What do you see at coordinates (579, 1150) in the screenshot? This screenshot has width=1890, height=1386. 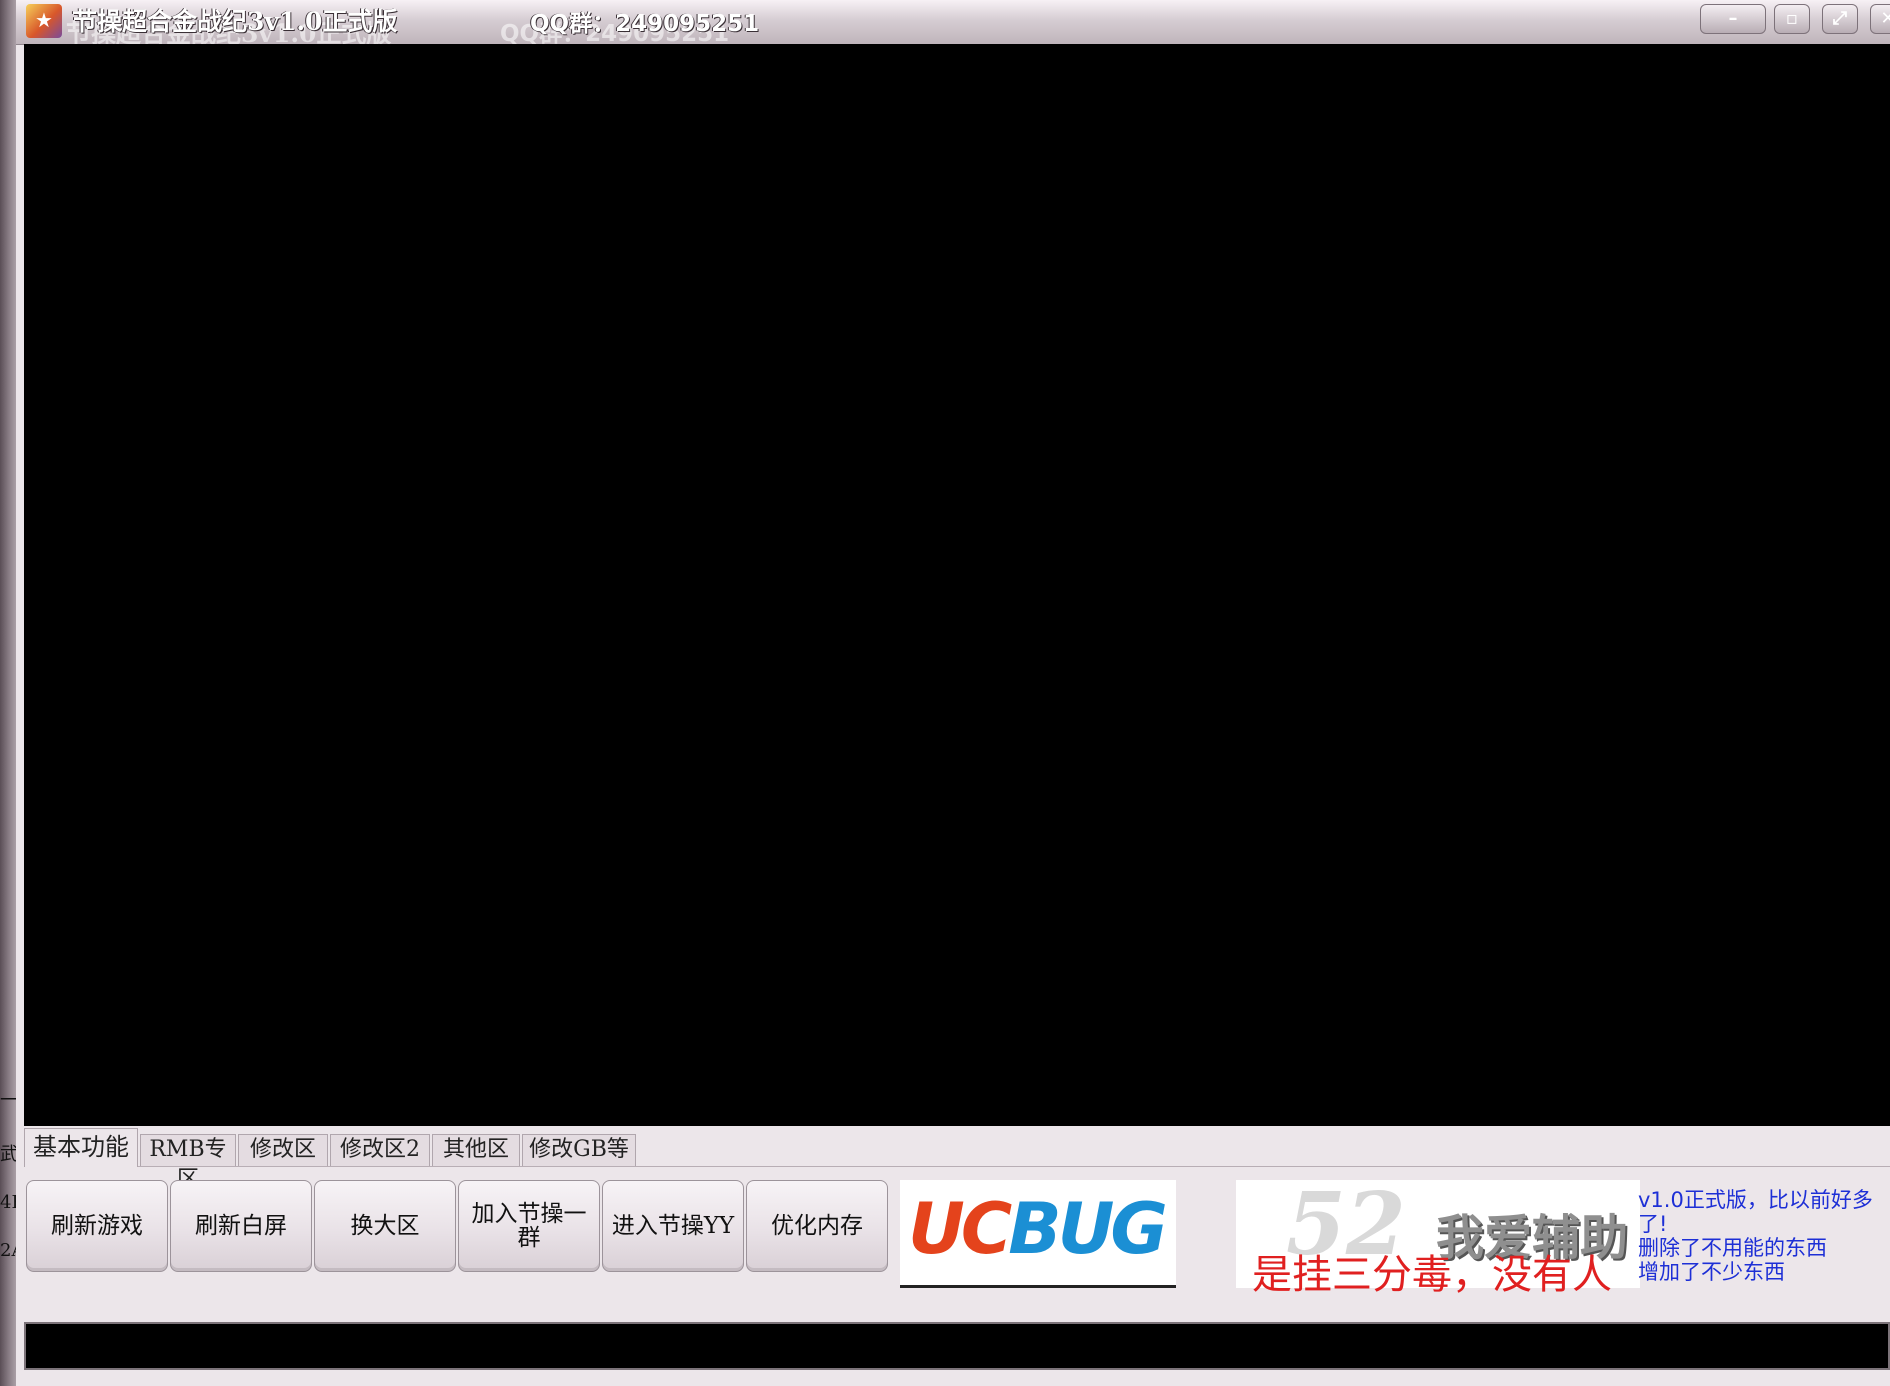 I see `tab-modify-gb: 修改GB等` at bounding box center [579, 1150].